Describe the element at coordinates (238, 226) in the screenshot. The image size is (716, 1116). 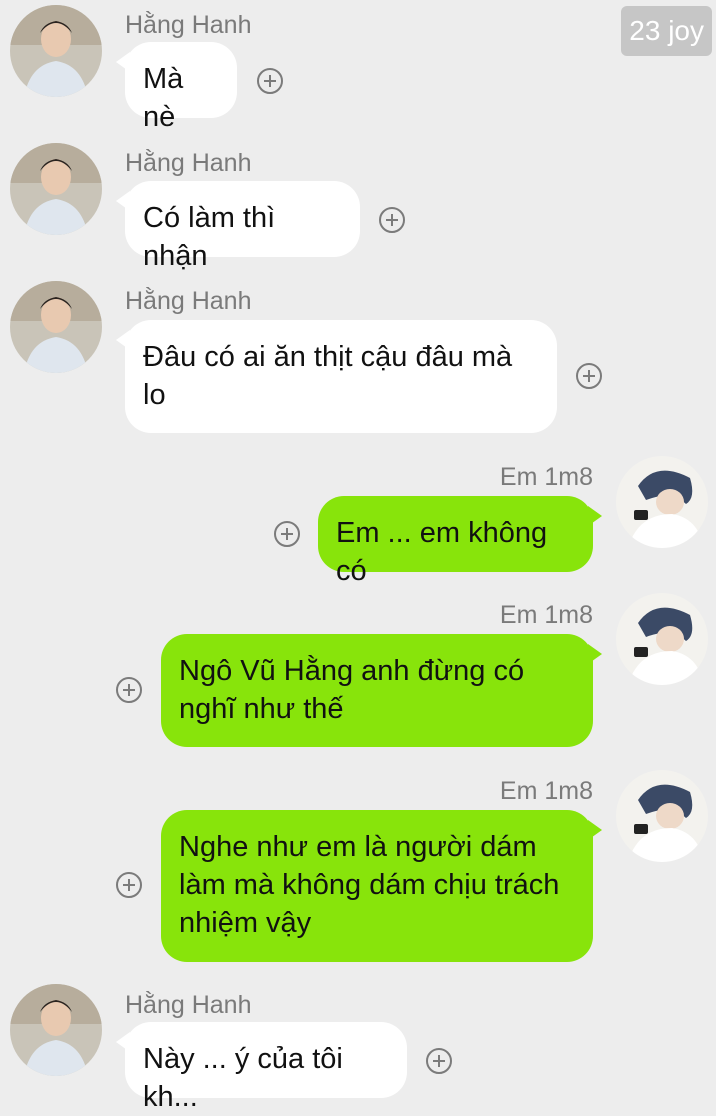
I see `message-bubble: Có làm thì nhận` at that location.